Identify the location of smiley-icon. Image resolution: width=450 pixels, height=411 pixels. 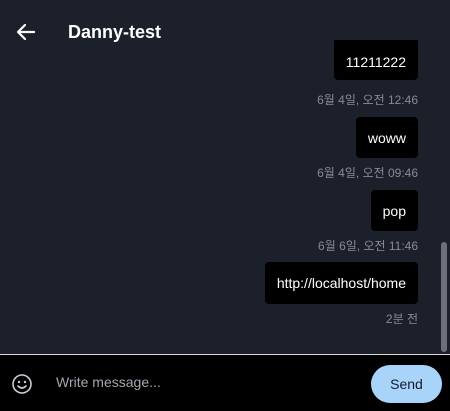
(22, 384).